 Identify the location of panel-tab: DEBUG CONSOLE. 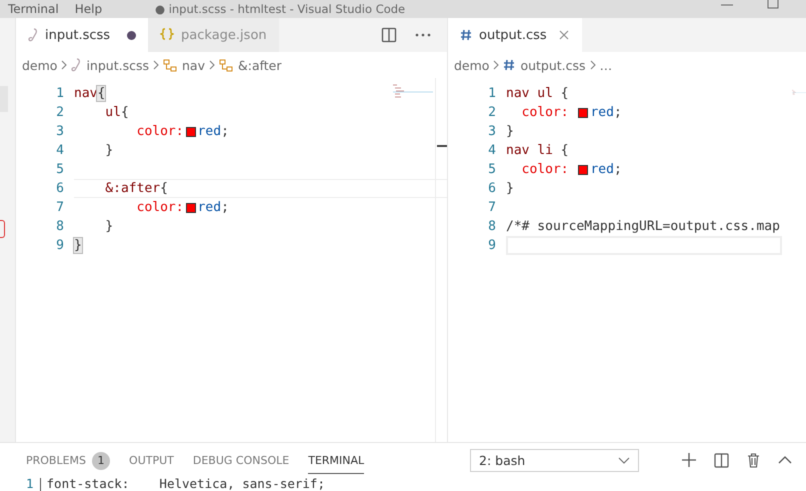
(241, 460).